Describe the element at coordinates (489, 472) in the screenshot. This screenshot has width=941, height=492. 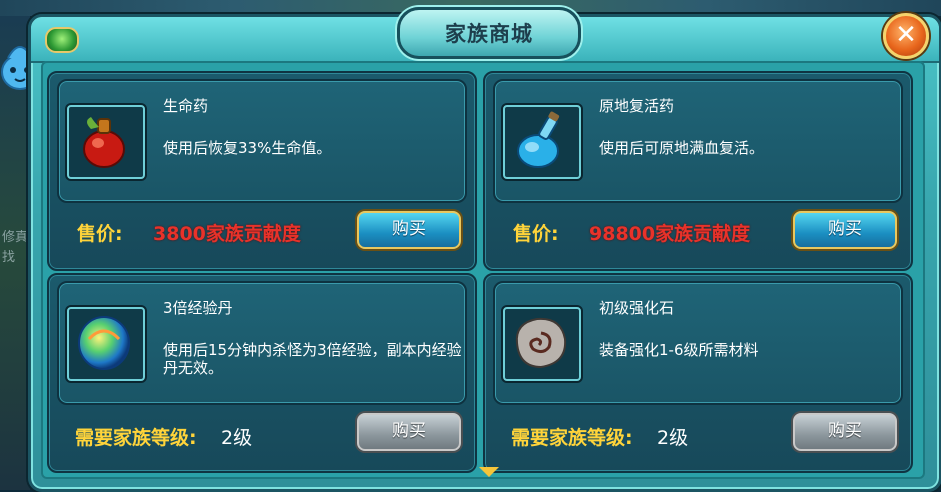
I see `scroll-down-icon` at that location.